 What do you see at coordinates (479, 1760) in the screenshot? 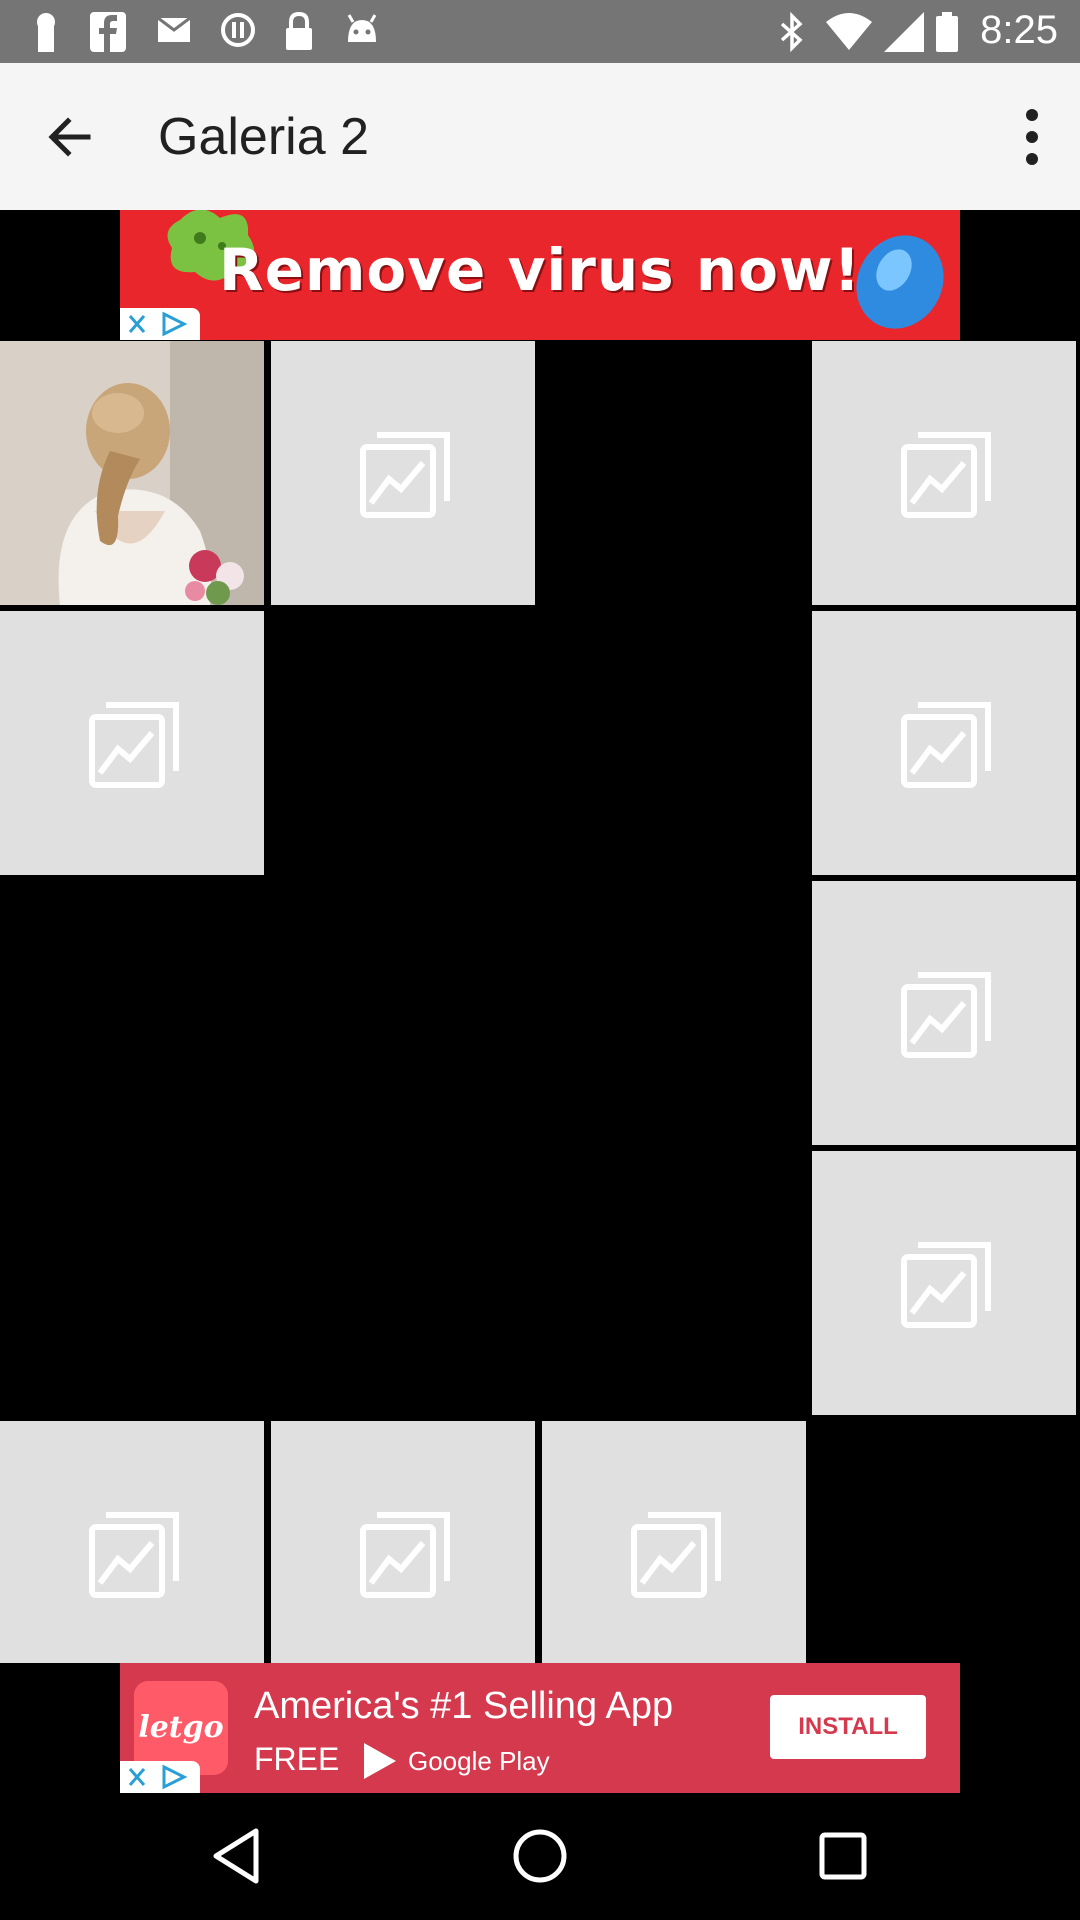
I see `google-play-label: Google Play` at bounding box center [479, 1760].